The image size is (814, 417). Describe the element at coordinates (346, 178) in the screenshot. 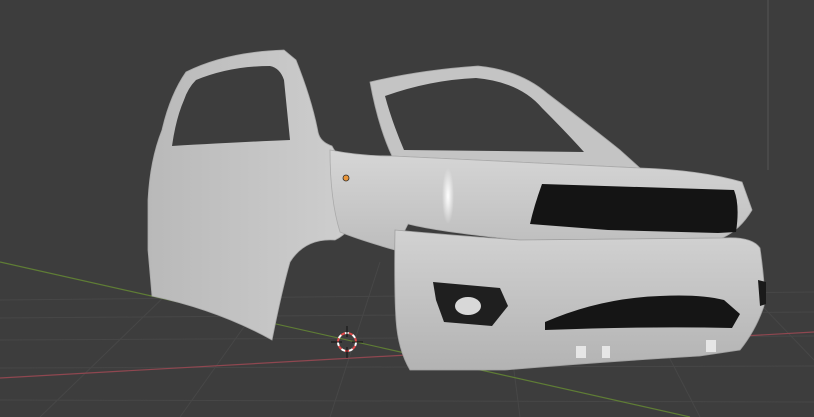

I see `object-origin-icon` at that location.